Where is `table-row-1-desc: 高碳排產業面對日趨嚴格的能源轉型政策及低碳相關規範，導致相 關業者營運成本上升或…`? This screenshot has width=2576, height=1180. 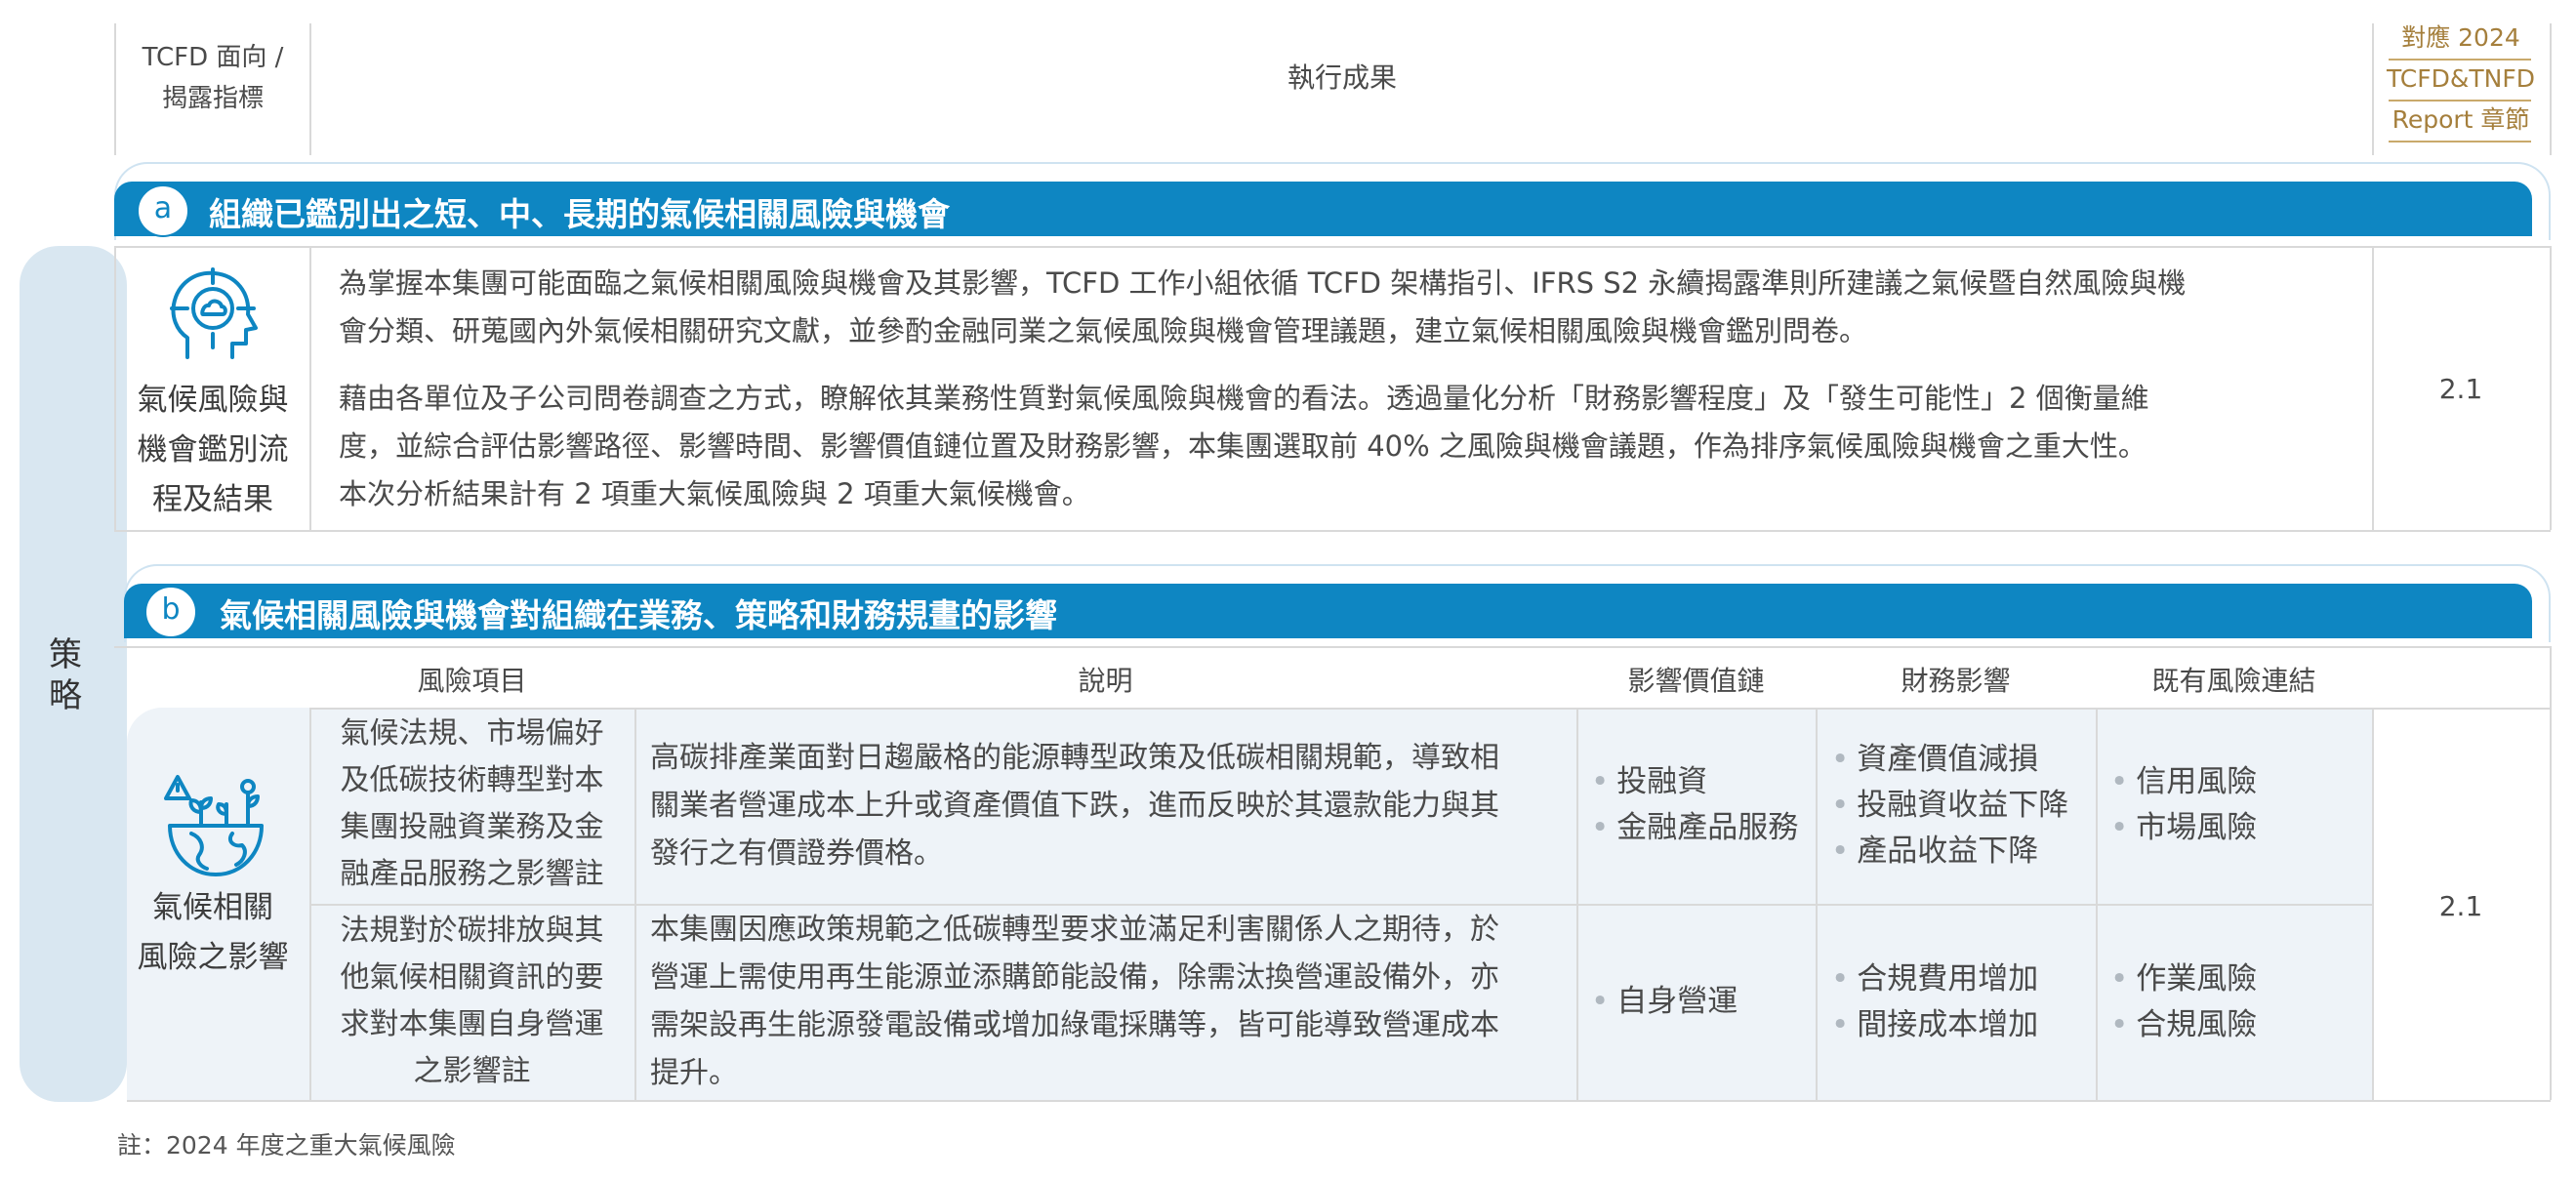 table-row-1-desc: 高碳排產業面對日趨嚴格的能源轉型政策及低碳相關規範，導致相 關業者營運成本上升或… is located at coordinates (1074, 806).